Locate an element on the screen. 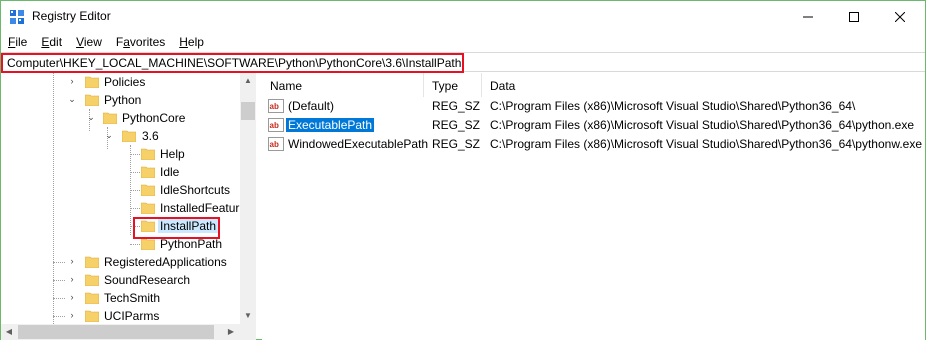 The image size is (926, 340). menu-view: View is located at coordinates (89, 42).